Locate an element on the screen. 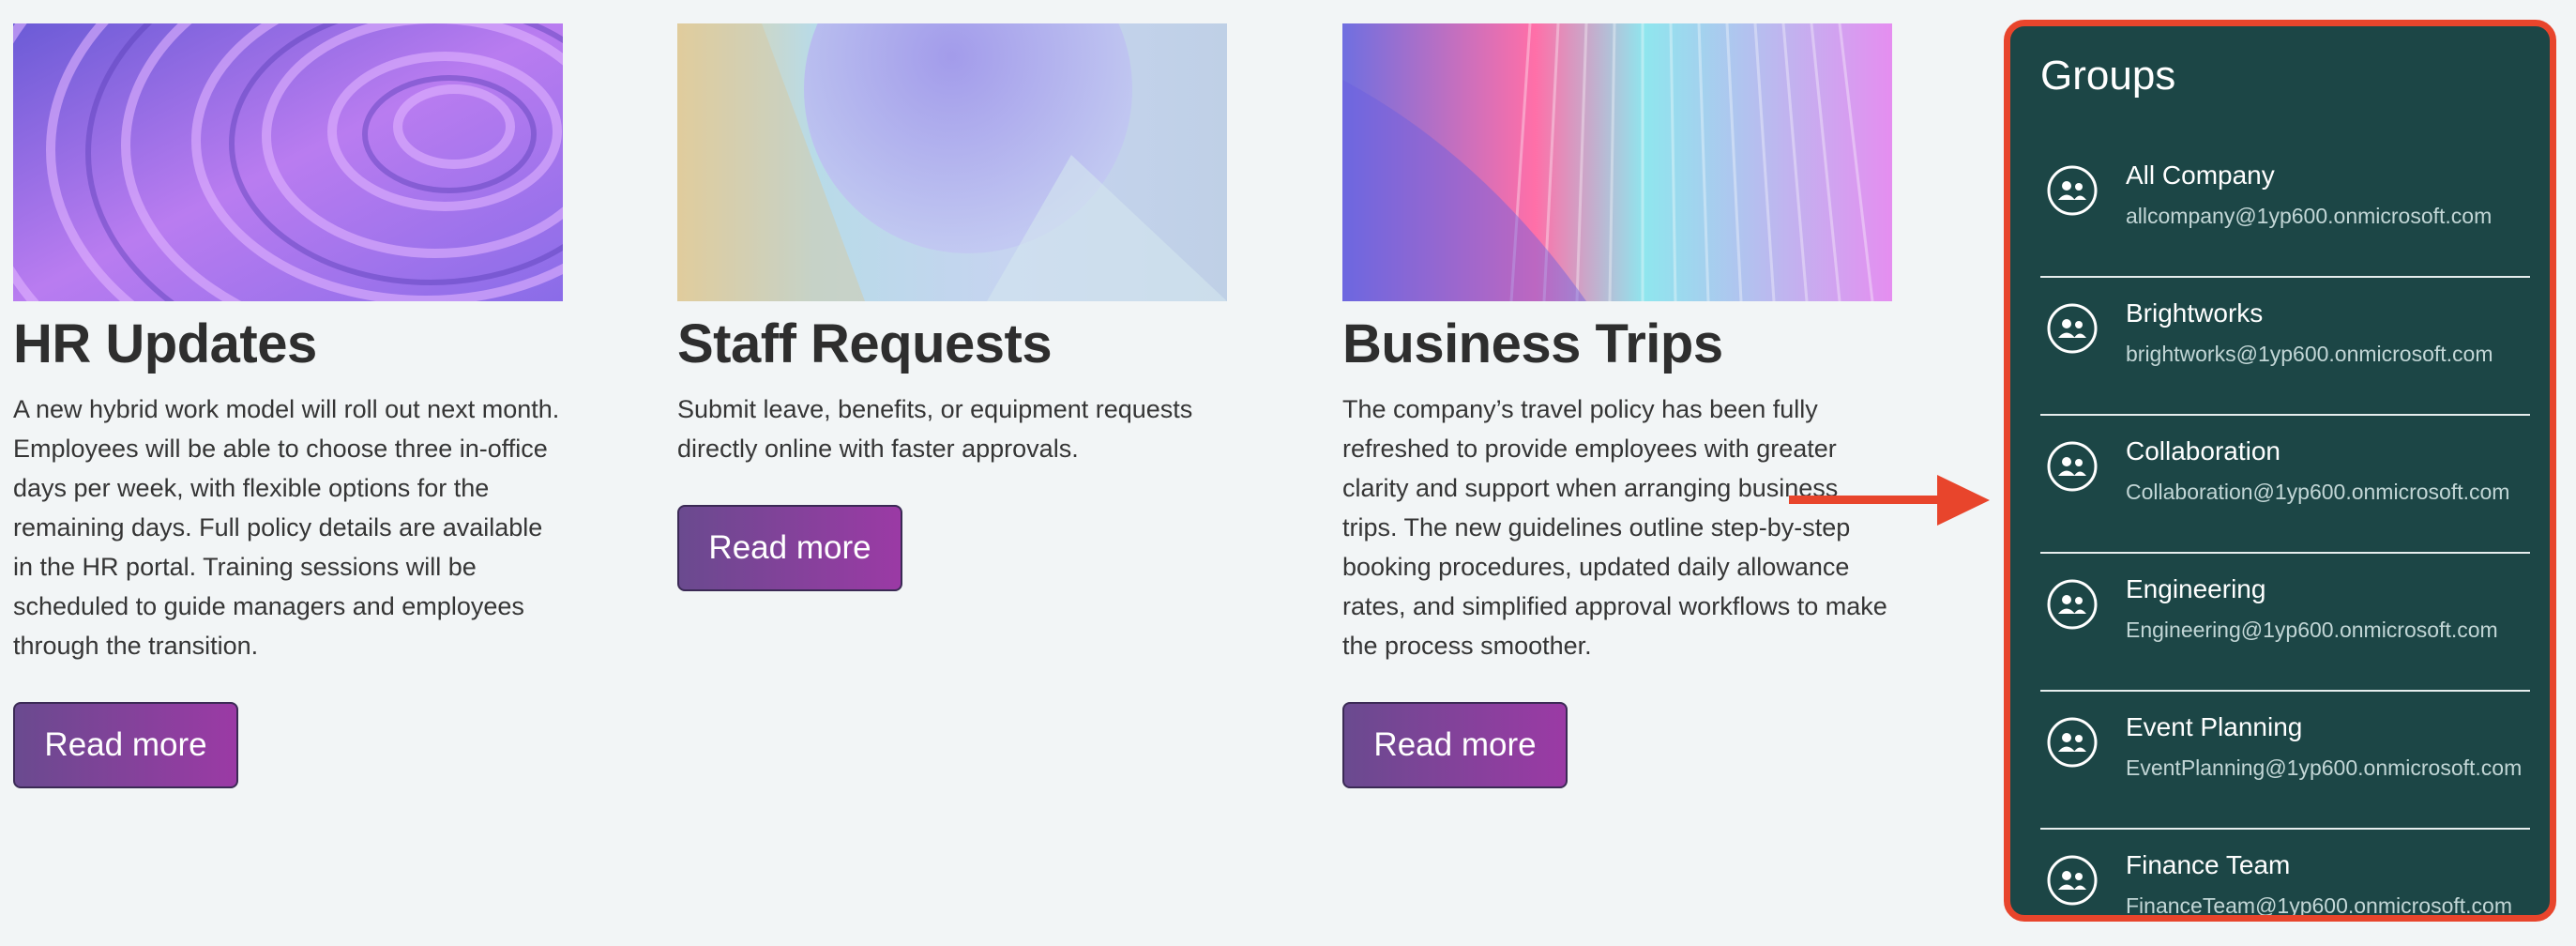 The width and height of the screenshot is (2576, 946). group-name: Finance Team is located at coordinates (2209, 865).